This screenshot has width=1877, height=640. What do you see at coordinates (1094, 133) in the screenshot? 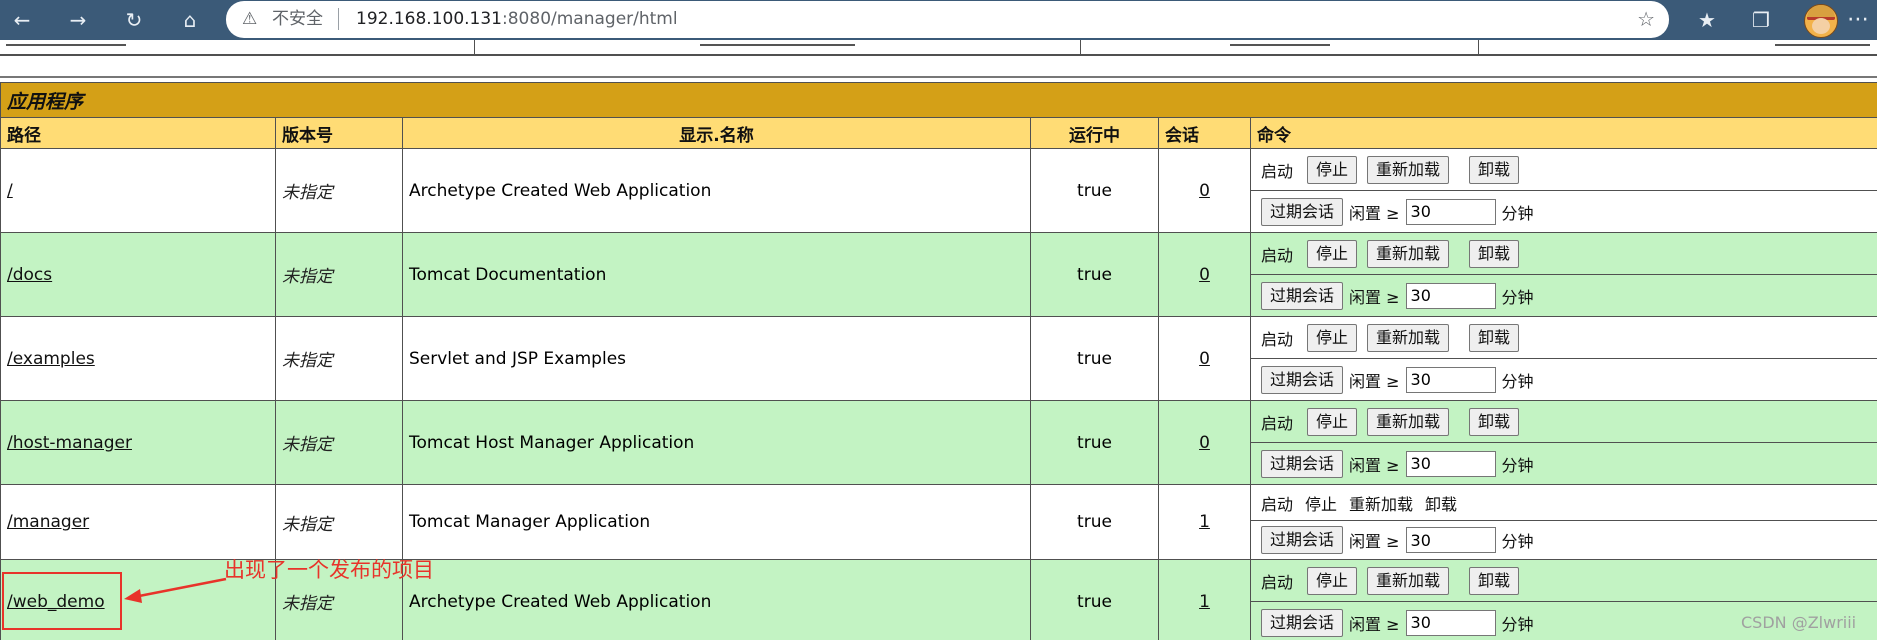
I see `col-header-running: 运行中` at bounding box center [1094, 133].